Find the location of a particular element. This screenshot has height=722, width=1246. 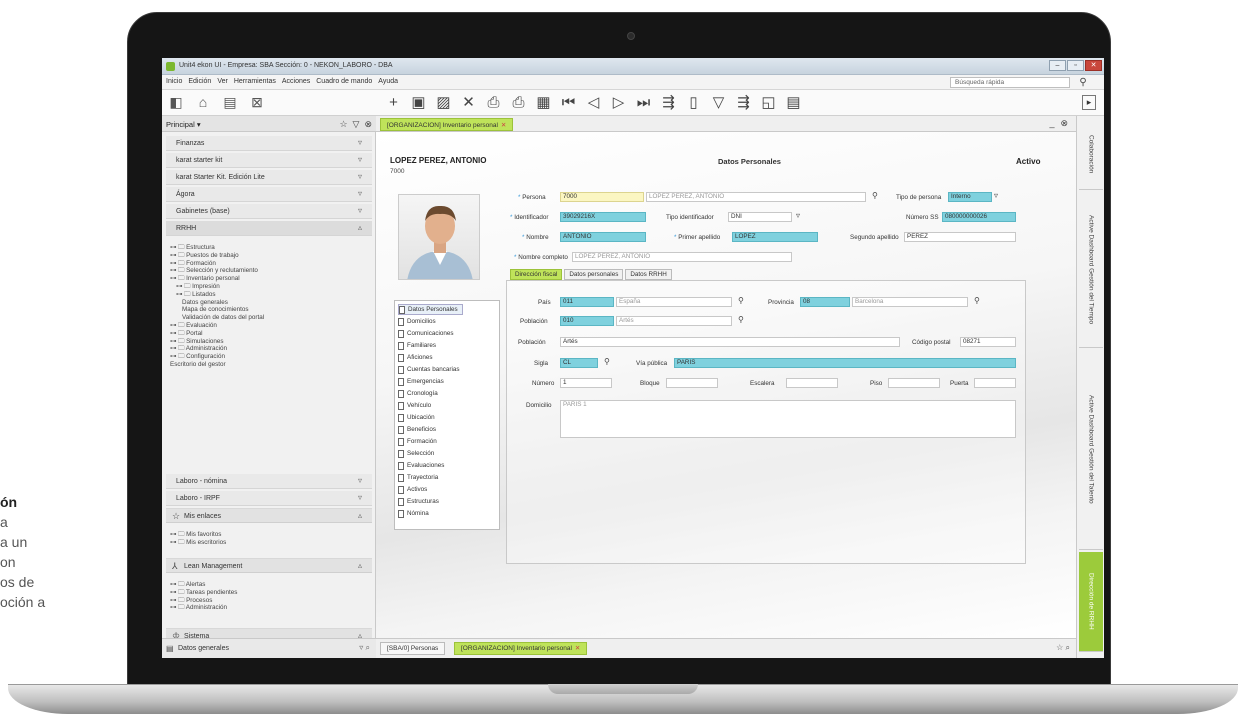

list-item: Emergencias is located at coordinates (421, 381).